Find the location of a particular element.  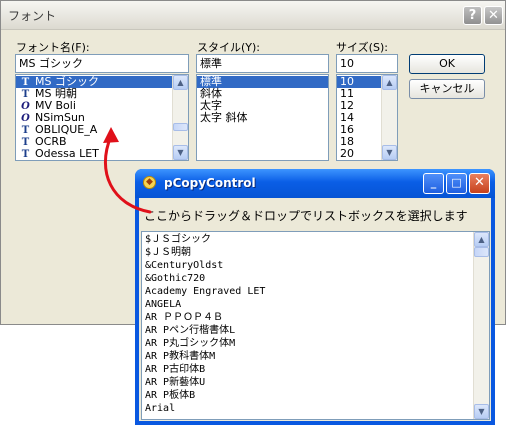

size-input: 10 is located at coordinates (367, 63).